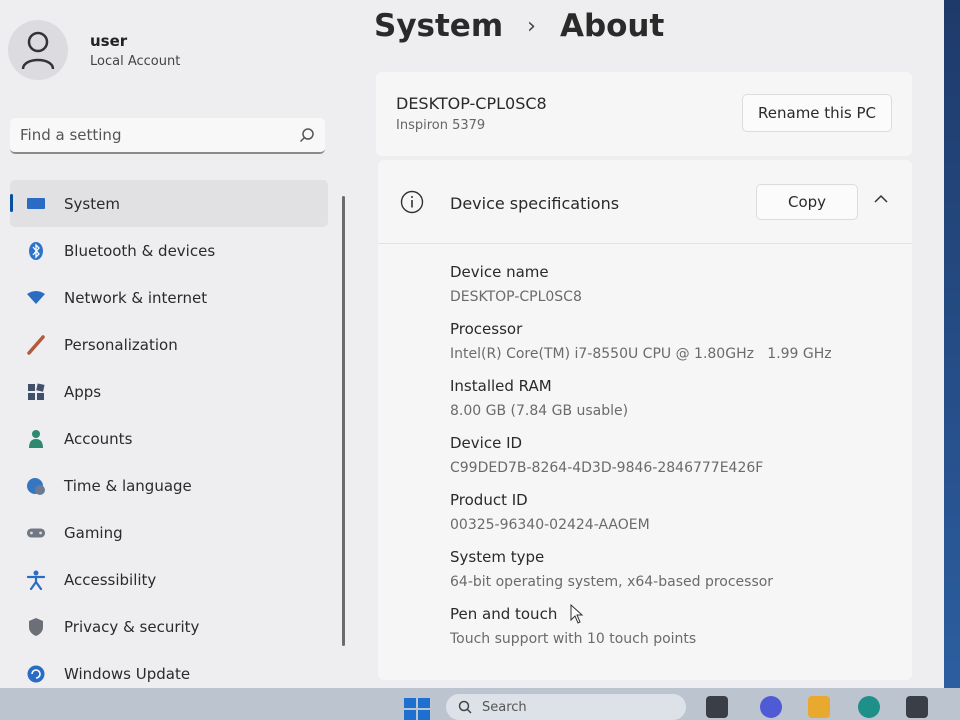 This screenshot has width=960, height=720. I want to click on sidebar-item-label: Network & internet, so click(136, 297).